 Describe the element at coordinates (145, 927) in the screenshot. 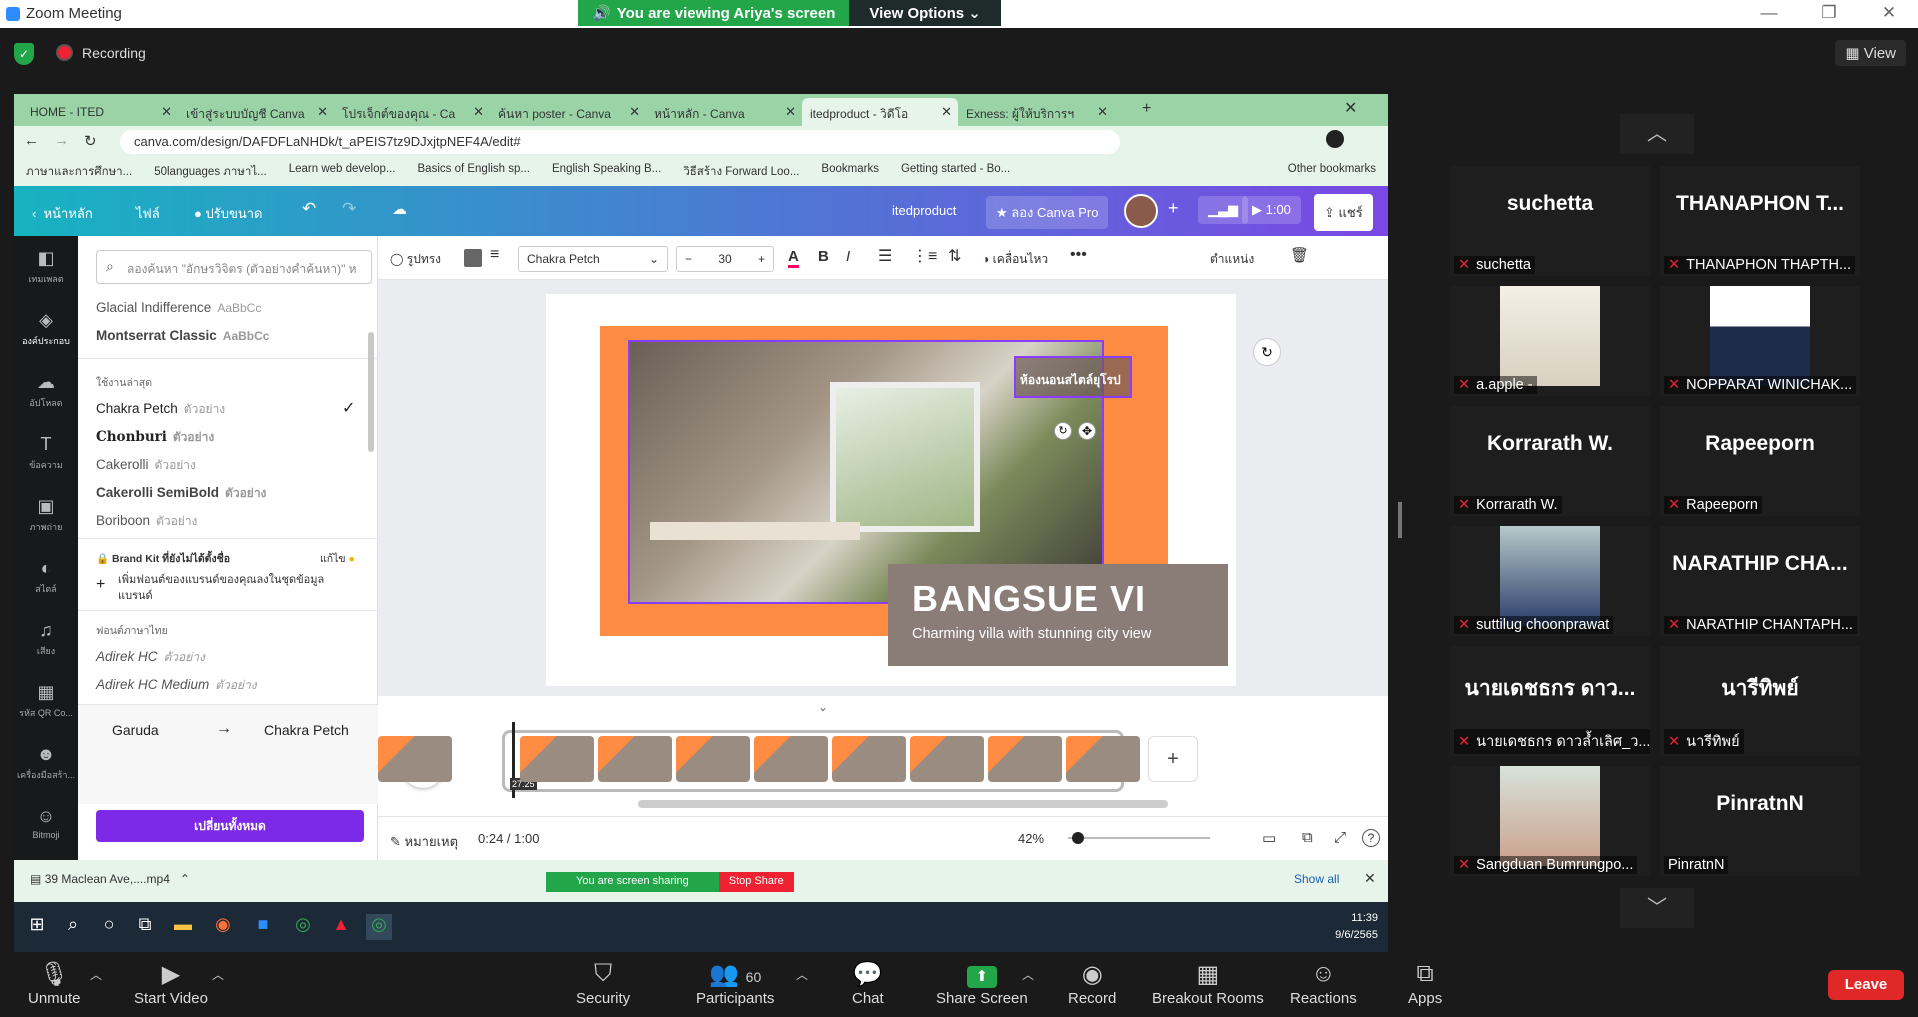

I see `task-view-icon: ⧉` at that location.